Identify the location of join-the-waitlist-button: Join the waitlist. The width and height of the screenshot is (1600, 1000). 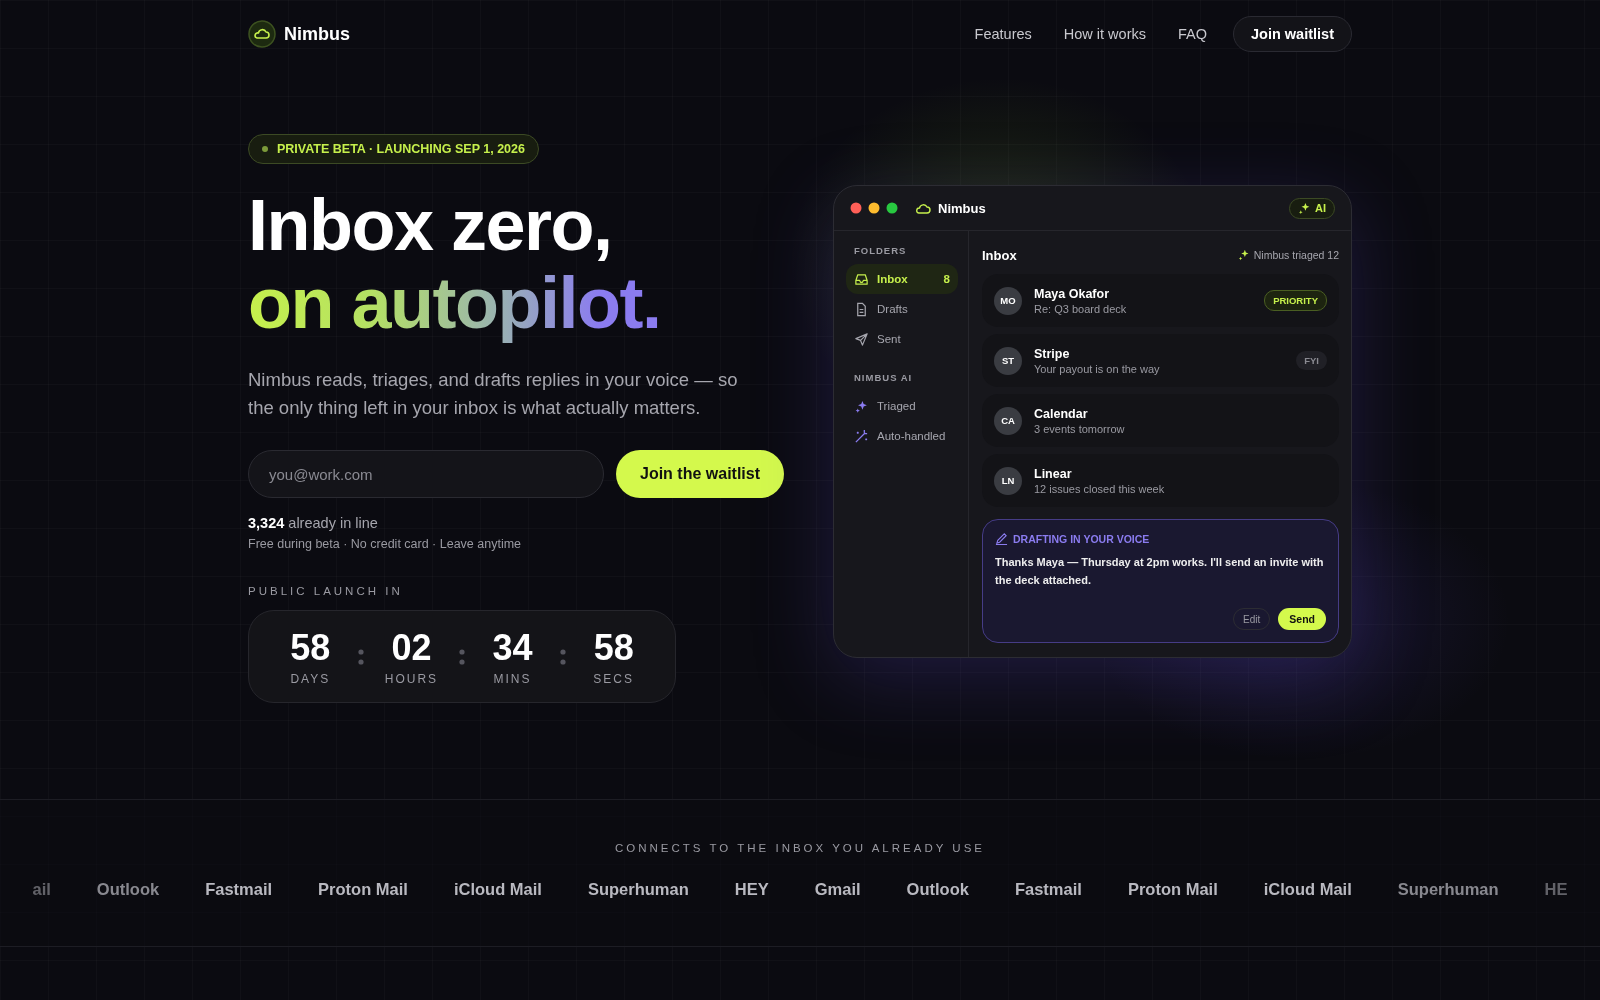
(700, 474).